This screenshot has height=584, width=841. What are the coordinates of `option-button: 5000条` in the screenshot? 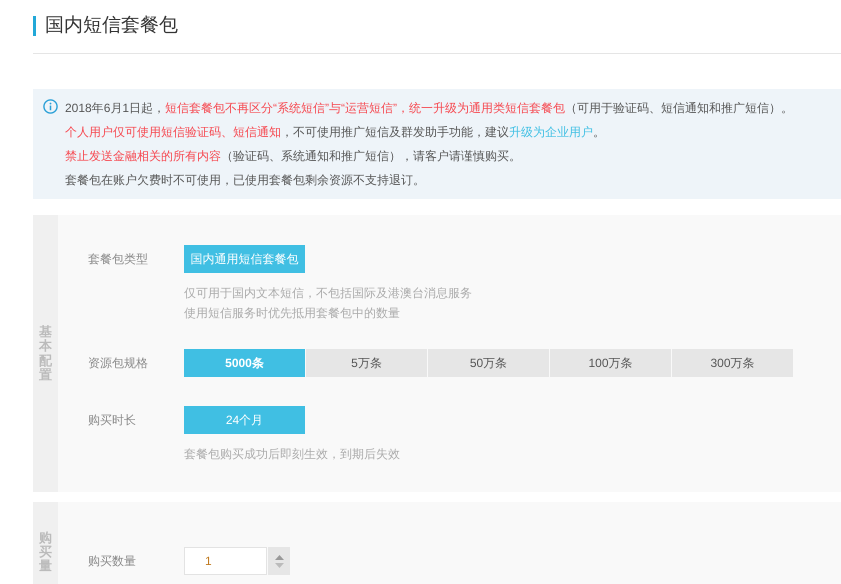 It's located at (244, 363).